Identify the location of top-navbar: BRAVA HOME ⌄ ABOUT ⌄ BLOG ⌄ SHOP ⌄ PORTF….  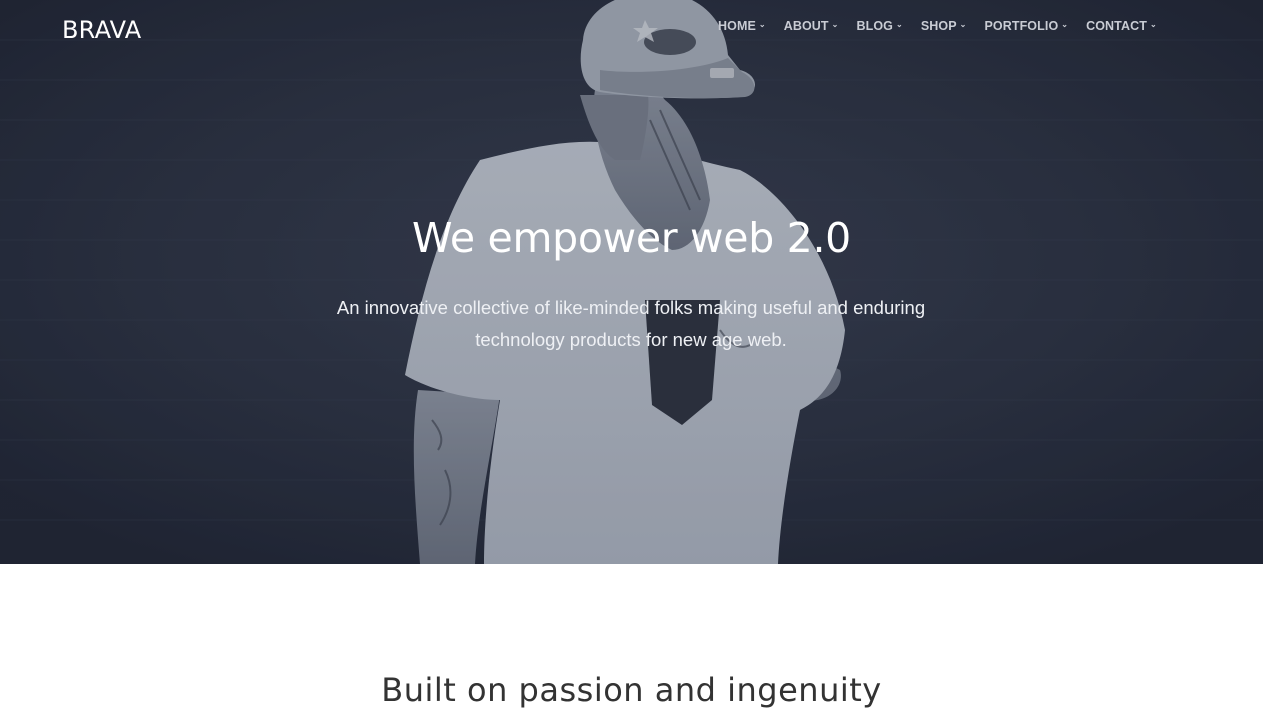
(631, 28).